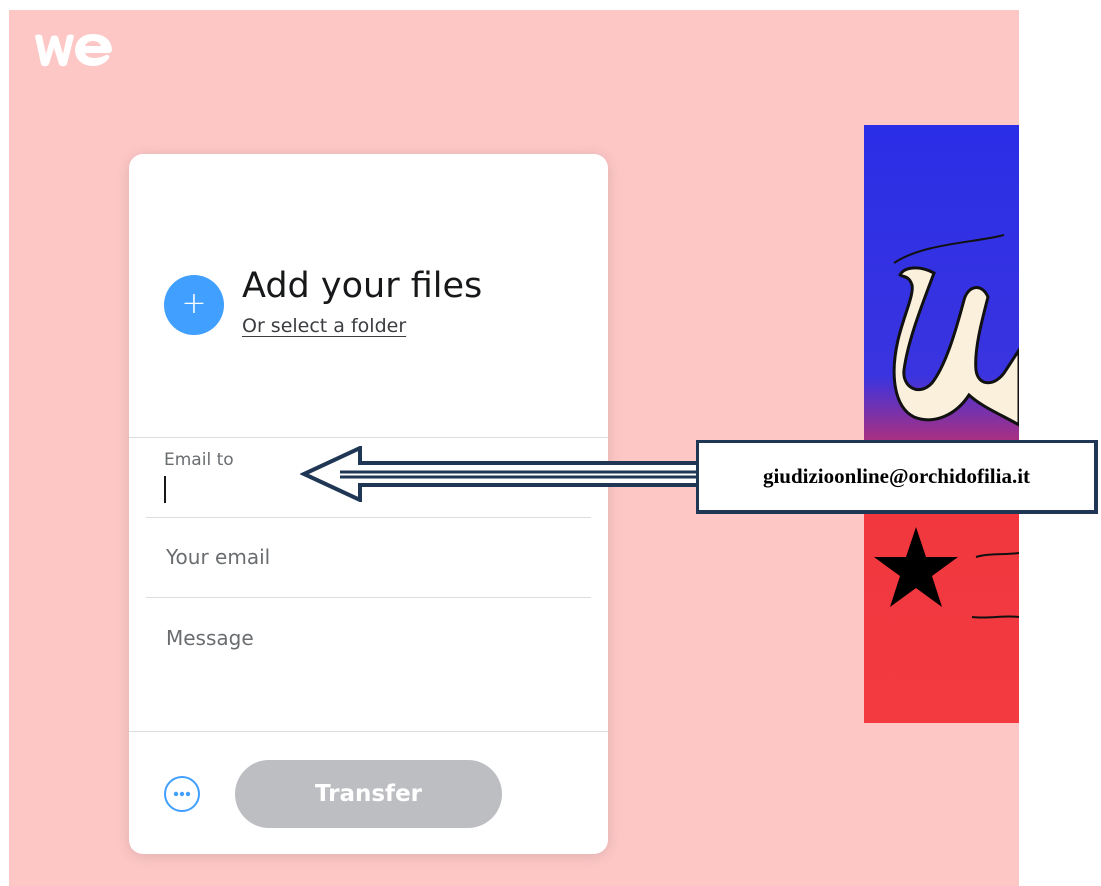 This screenshot has height=886, width=1101. I want to click on ellipsis-icon, so click(182, 794).